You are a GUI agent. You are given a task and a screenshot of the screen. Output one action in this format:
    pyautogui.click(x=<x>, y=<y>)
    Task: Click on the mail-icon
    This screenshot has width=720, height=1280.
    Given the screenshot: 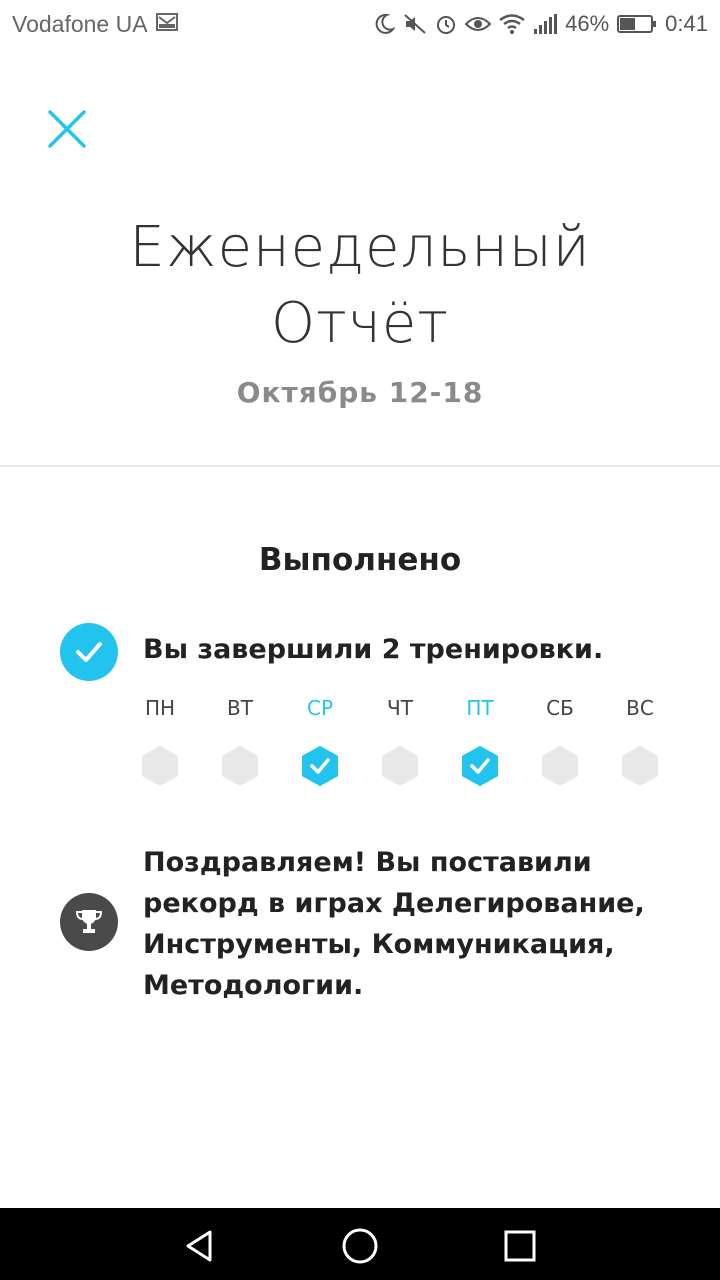 What is the action you would take?
    pyautogui.click(x=166, y=24)
    